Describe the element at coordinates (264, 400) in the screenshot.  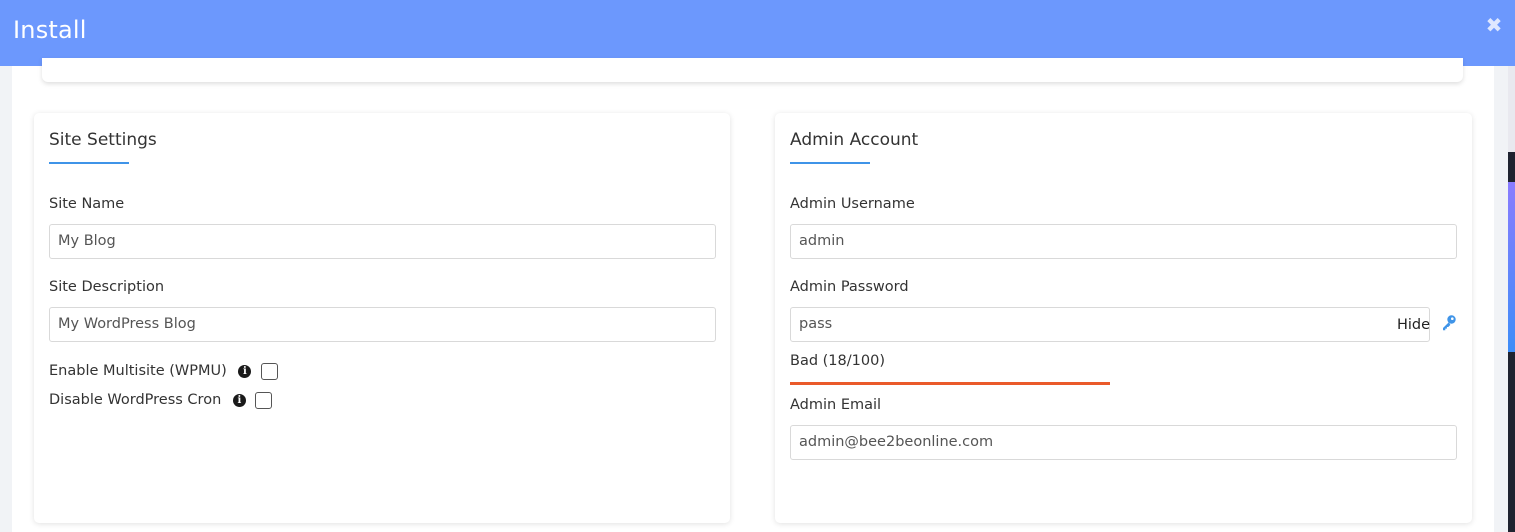
I see `disable-cron-checkbox` at that location.